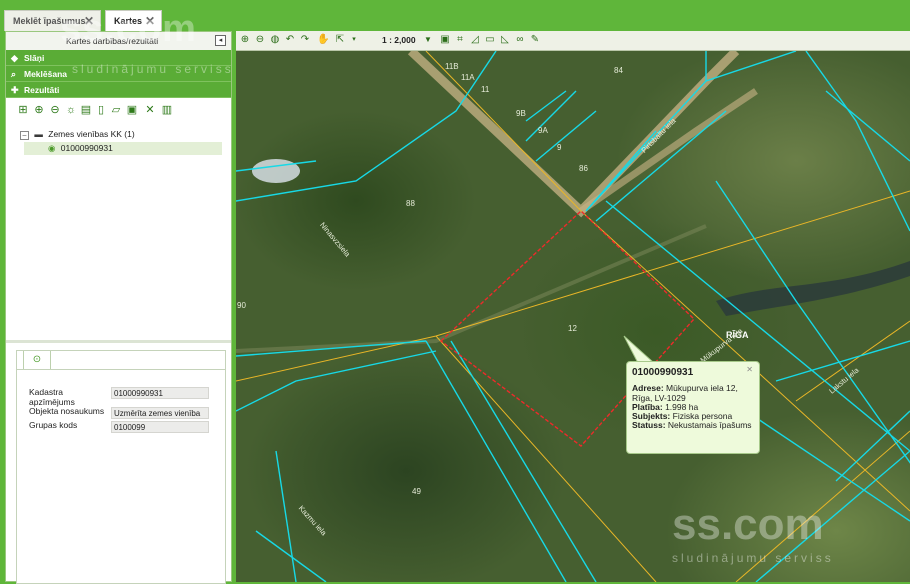  Describe the element at coordinates (452, 66) in the screenshot. I see `parcel-label: 11B` at that location.